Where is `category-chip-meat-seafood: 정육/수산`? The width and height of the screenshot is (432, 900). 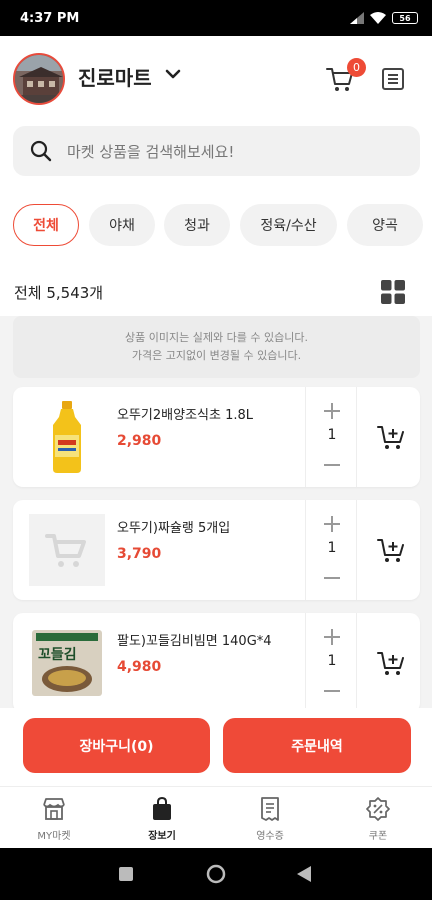 category-chip-meat-seafood: 정육/수산 is located at coordinates (288, 225).